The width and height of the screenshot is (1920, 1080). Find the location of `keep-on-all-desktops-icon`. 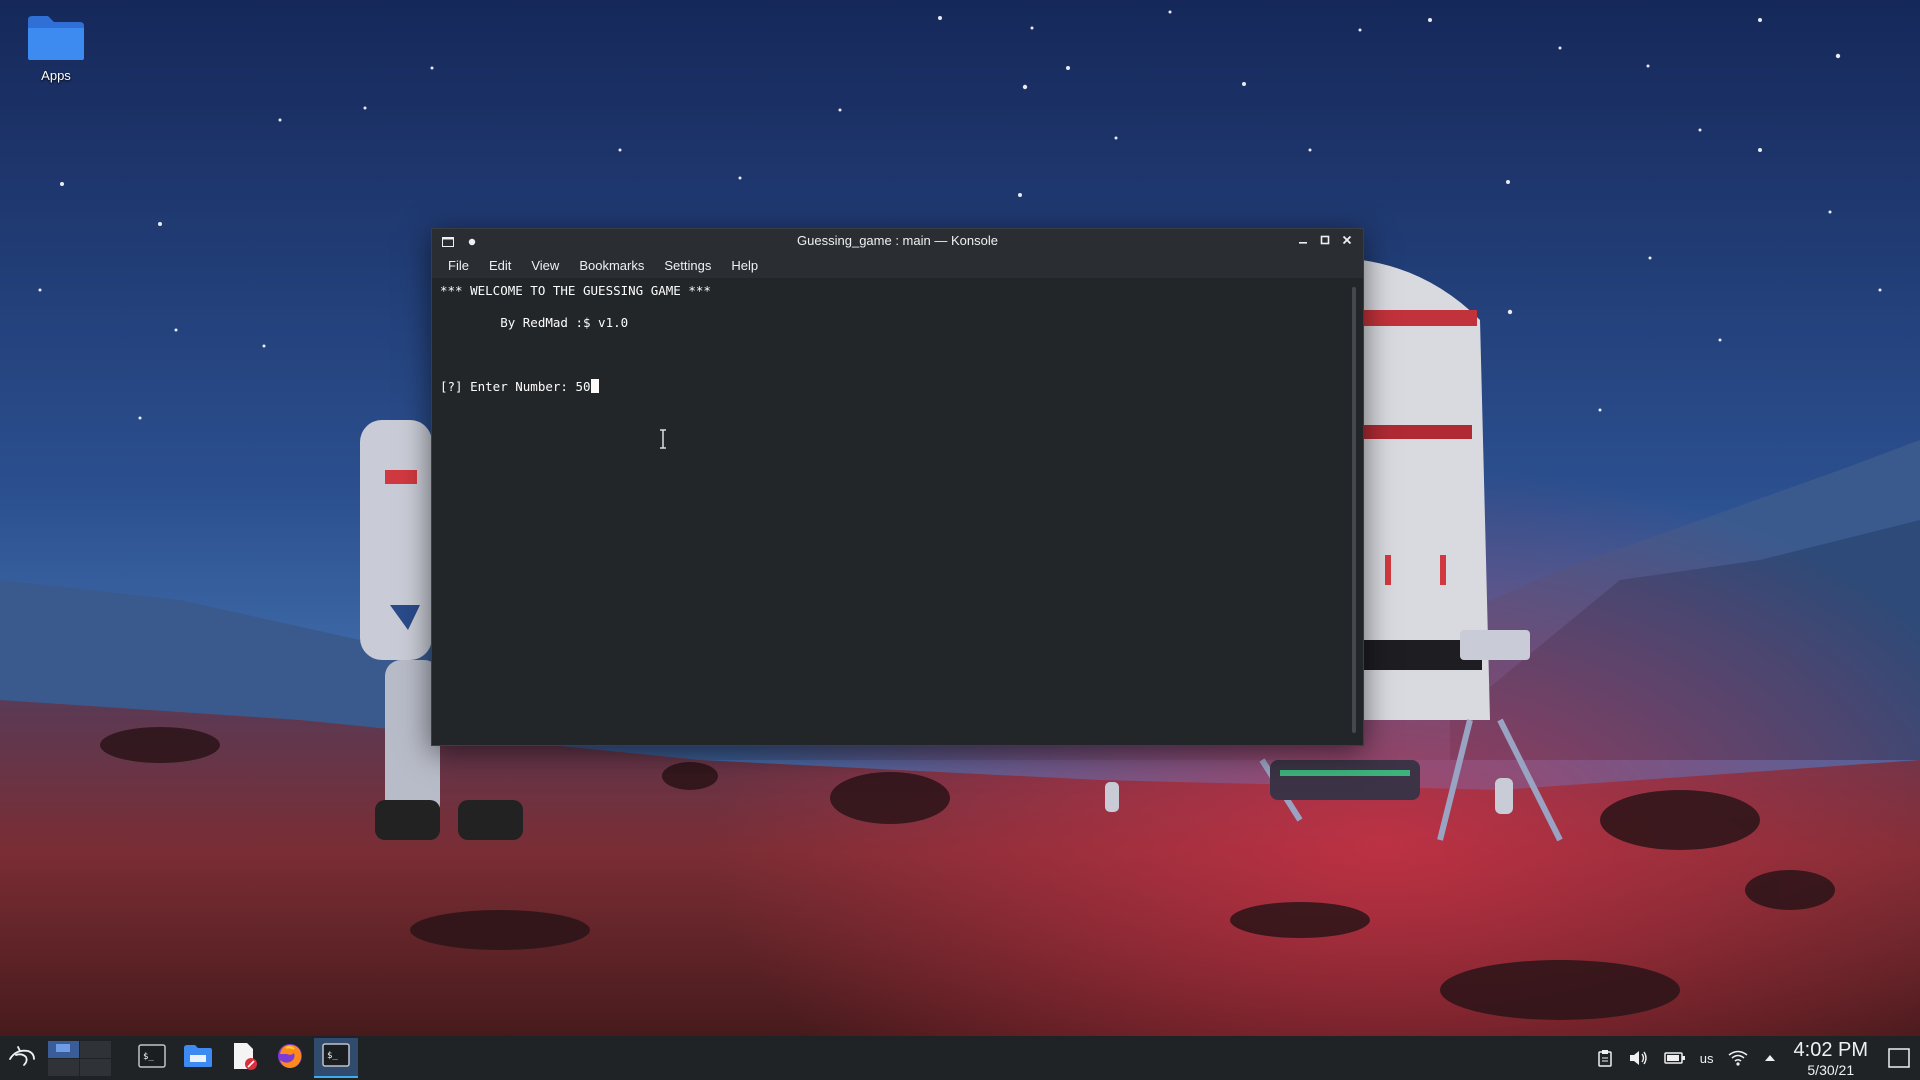

keep-on-all-desktops-icon is located at coordinates (472, 242).